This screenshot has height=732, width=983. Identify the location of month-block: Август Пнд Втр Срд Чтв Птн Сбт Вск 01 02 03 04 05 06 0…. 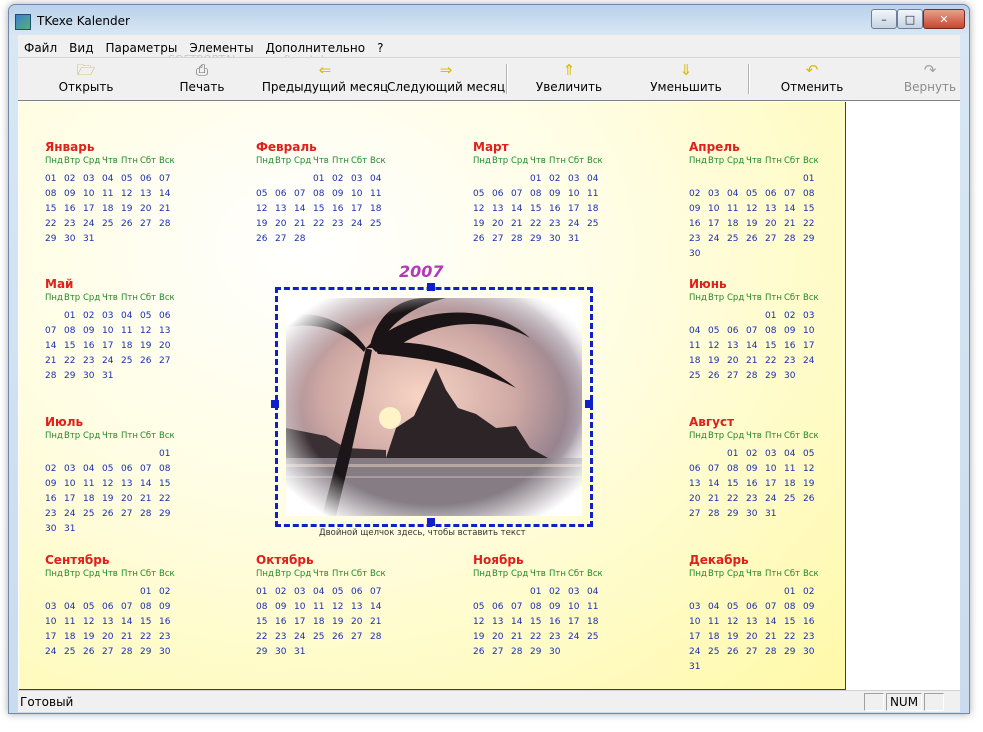
(767, 468).